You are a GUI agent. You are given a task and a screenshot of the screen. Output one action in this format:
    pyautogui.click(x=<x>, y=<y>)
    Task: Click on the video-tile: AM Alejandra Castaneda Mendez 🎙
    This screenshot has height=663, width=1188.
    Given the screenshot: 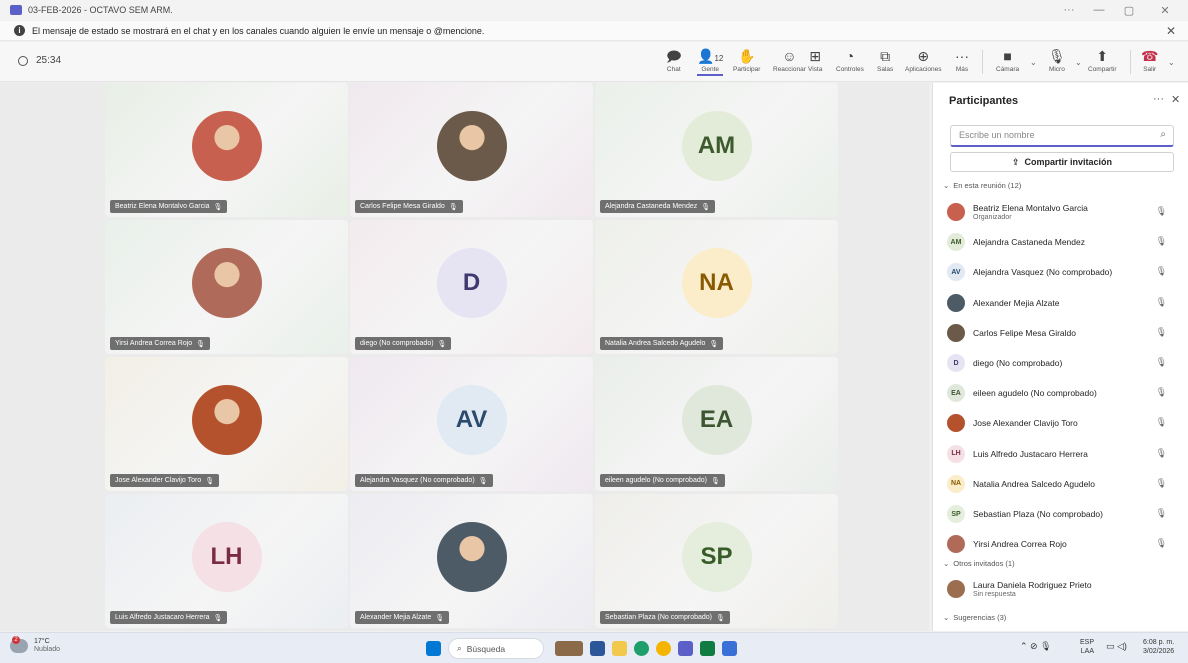 What is the action you would take?
    pyautogui.click(x=716, y=150)
    